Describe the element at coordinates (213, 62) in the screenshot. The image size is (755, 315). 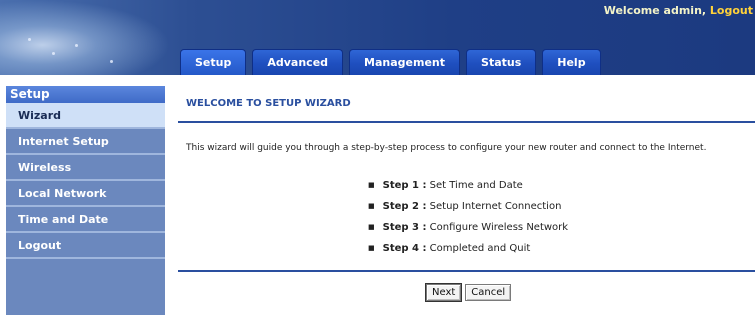
I see `tab-setup: Setup` at that location.